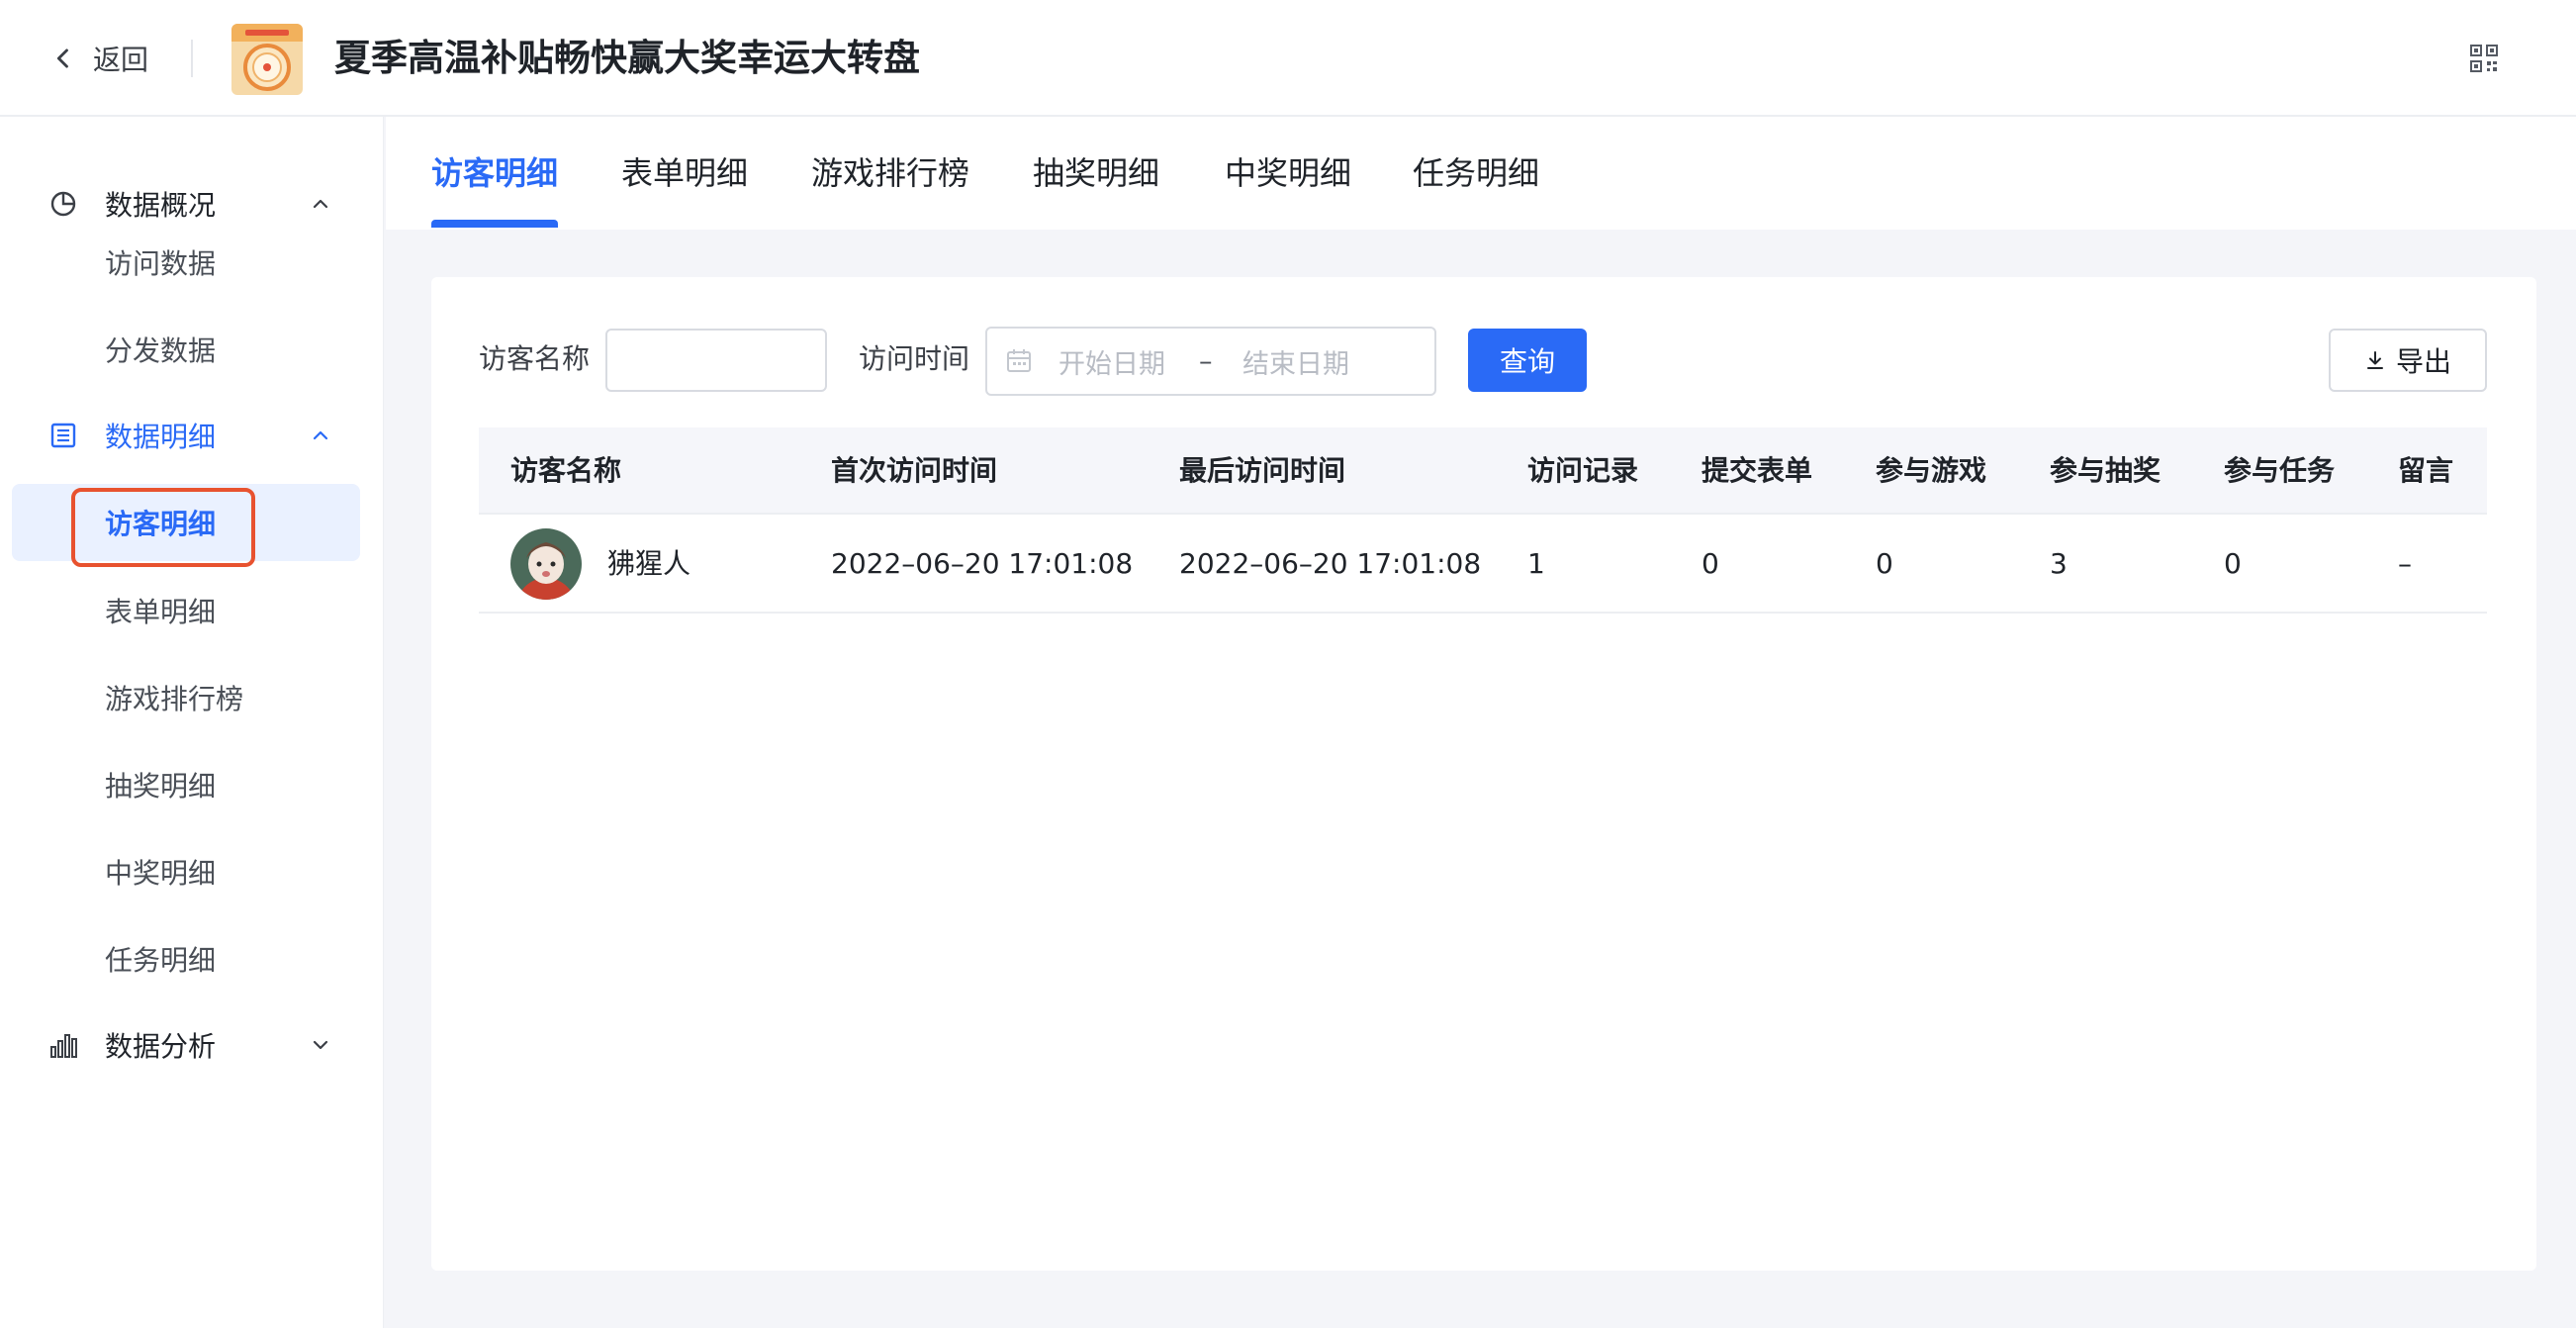 This screenshot has width=2576, height=1328. What do you see at coordinates (161, 524) in the screenshot?
I see `sidebar-item-label: 访客明细` at bounding box center [161, 524].